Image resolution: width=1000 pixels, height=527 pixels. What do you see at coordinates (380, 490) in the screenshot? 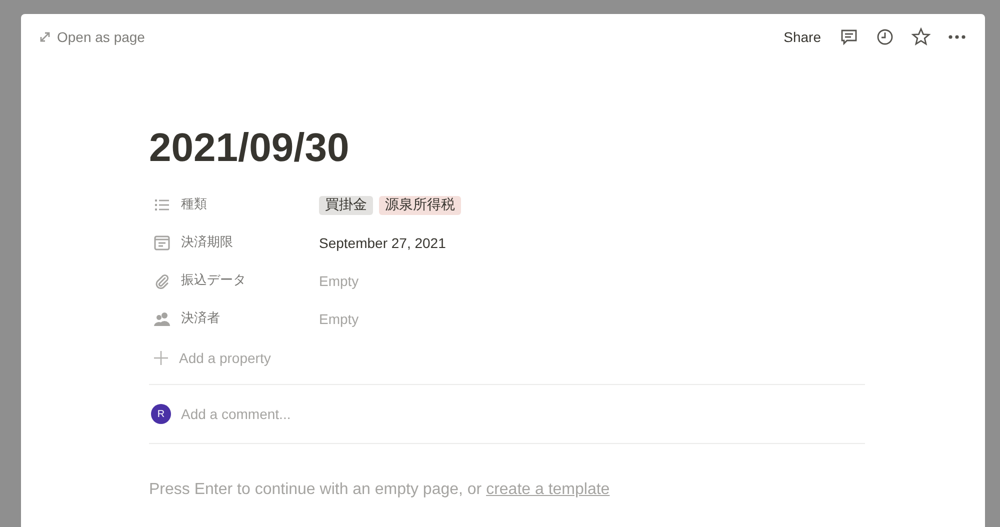
I see `empty-page-hint: Press Enter to continue with an empty page, or create a template` at bounding box center [380, 490].